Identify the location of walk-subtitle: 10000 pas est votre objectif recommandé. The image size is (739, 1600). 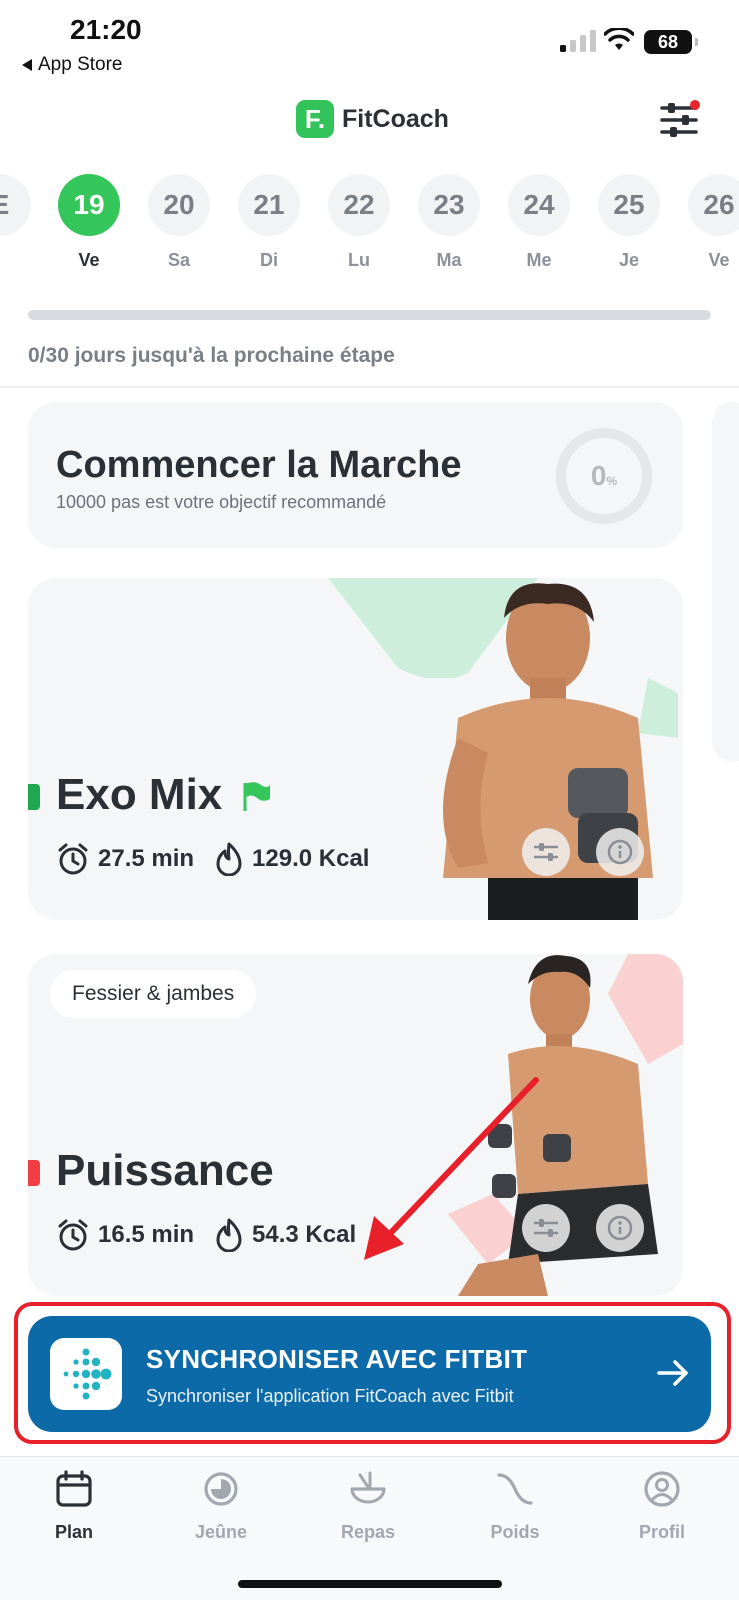
(221, 502).